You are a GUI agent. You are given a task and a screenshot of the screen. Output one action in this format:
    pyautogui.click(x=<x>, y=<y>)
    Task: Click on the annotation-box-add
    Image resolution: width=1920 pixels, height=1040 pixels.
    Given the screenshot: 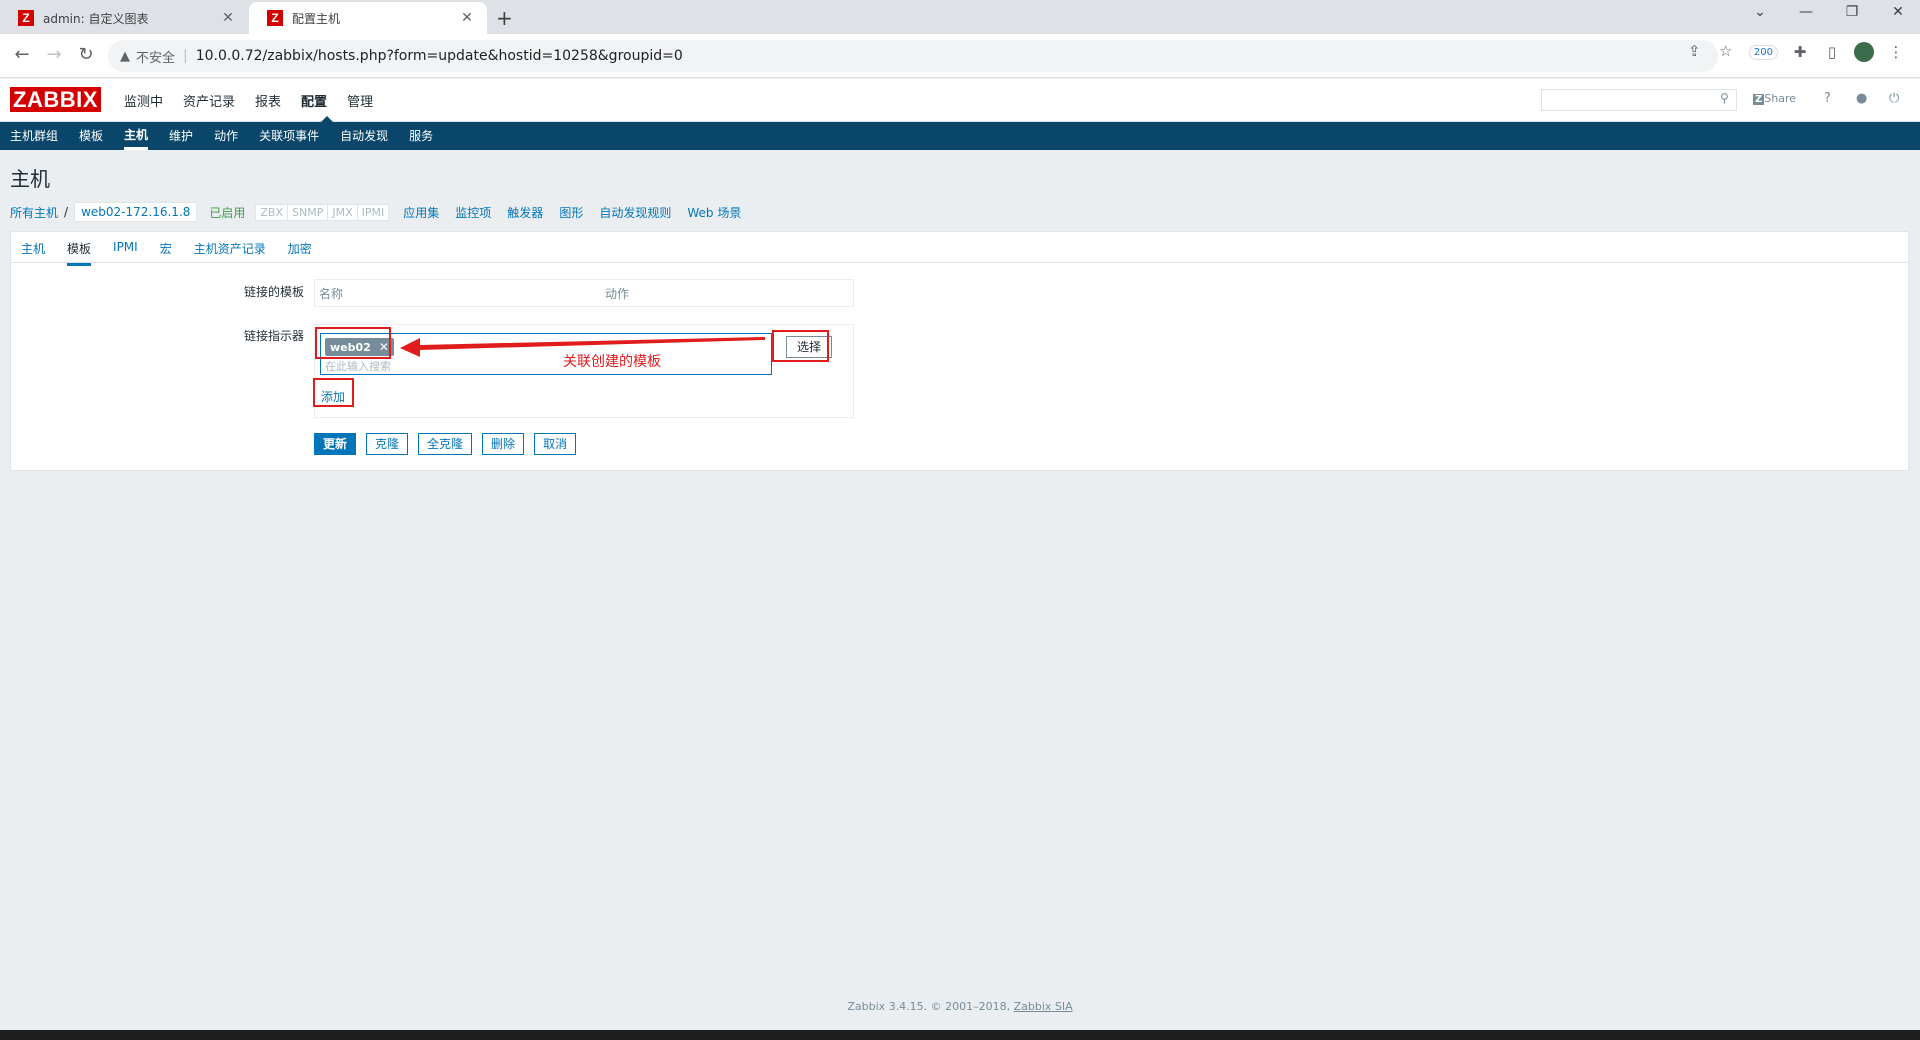 What is the action you would take?
    pyautogui.click(x=333, y=392)
    